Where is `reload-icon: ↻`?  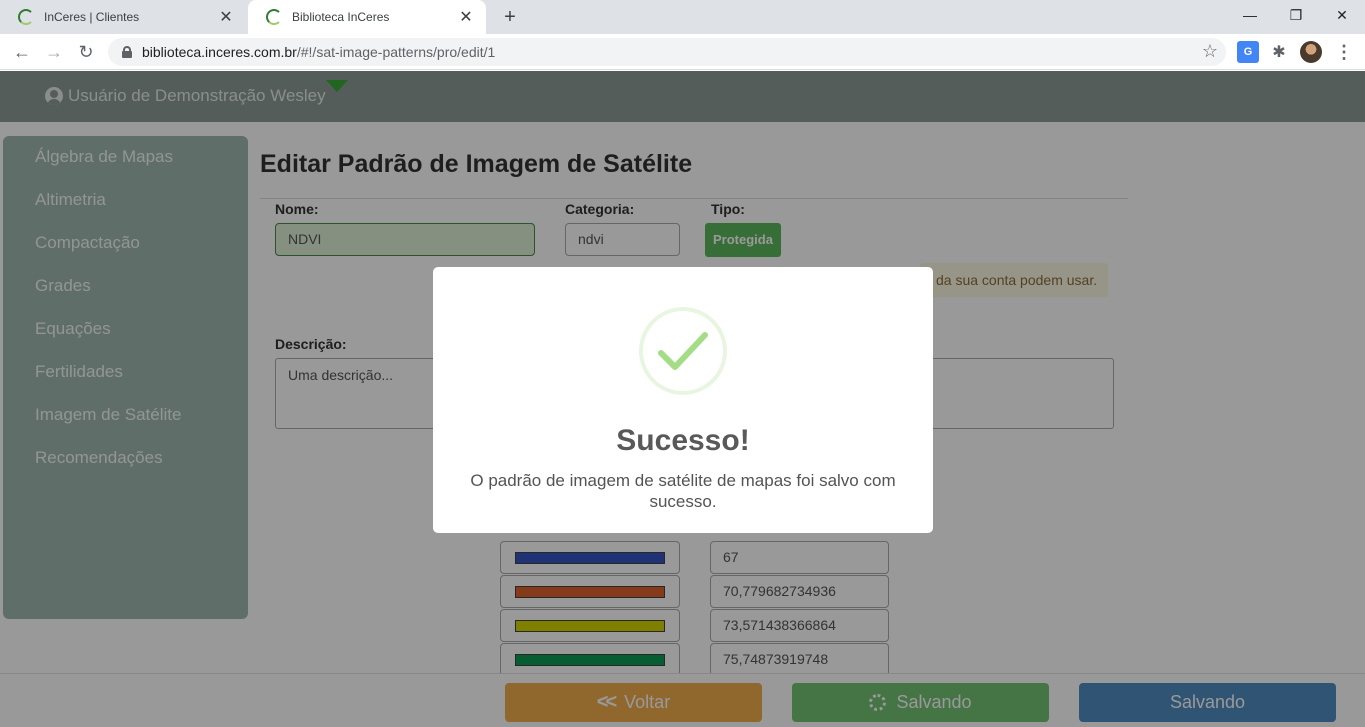 reload-icon: ↻ is located at coordinates (86, 52).